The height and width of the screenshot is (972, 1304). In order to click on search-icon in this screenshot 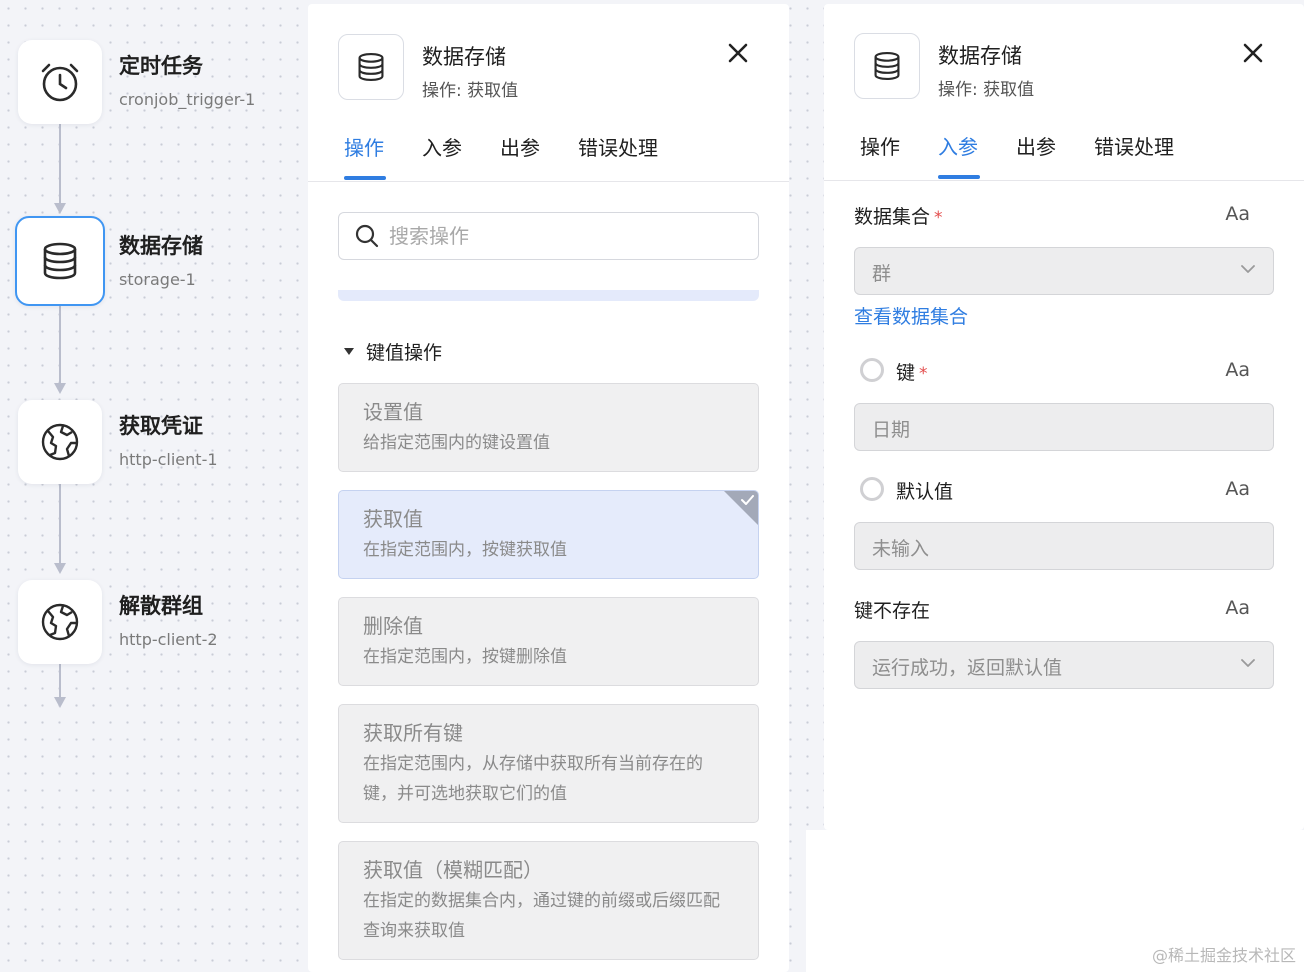, I will do `click(367, 236)`.